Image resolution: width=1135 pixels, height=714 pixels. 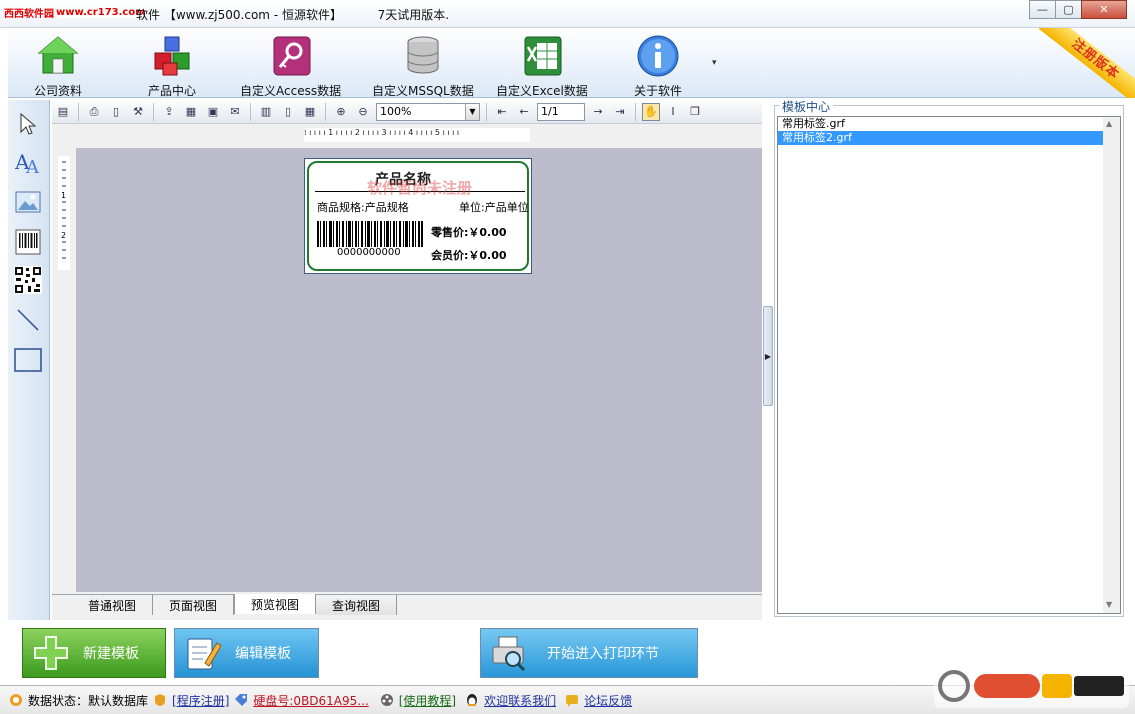 I want to click on text-tool: AA, so click(x=28, y=162).